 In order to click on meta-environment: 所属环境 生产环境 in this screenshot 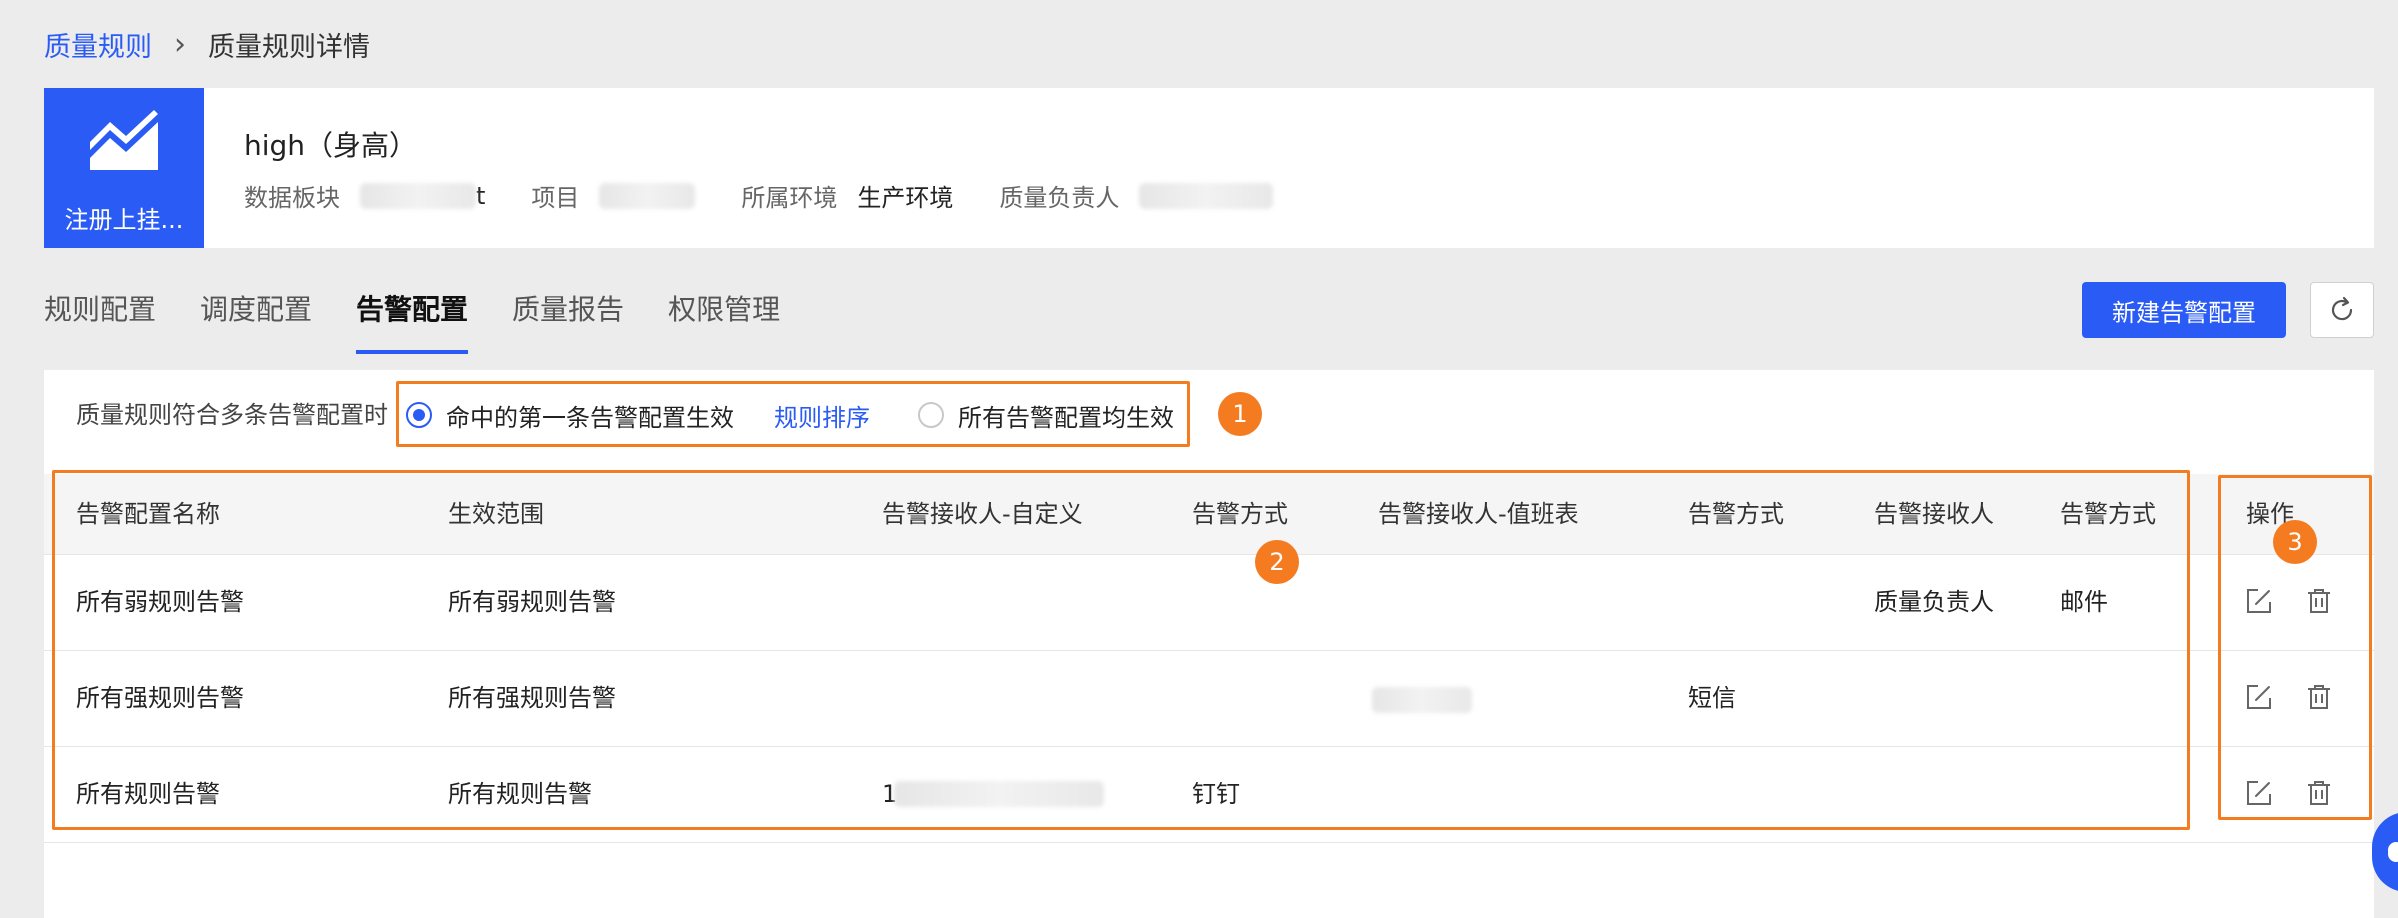, I will do `click(847, 195)`.